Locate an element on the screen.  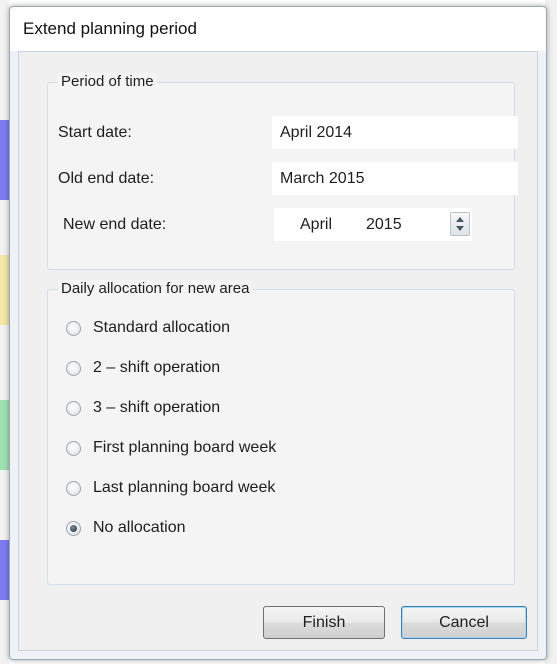
background-bar-yellow is located at coordinates (4, 290).